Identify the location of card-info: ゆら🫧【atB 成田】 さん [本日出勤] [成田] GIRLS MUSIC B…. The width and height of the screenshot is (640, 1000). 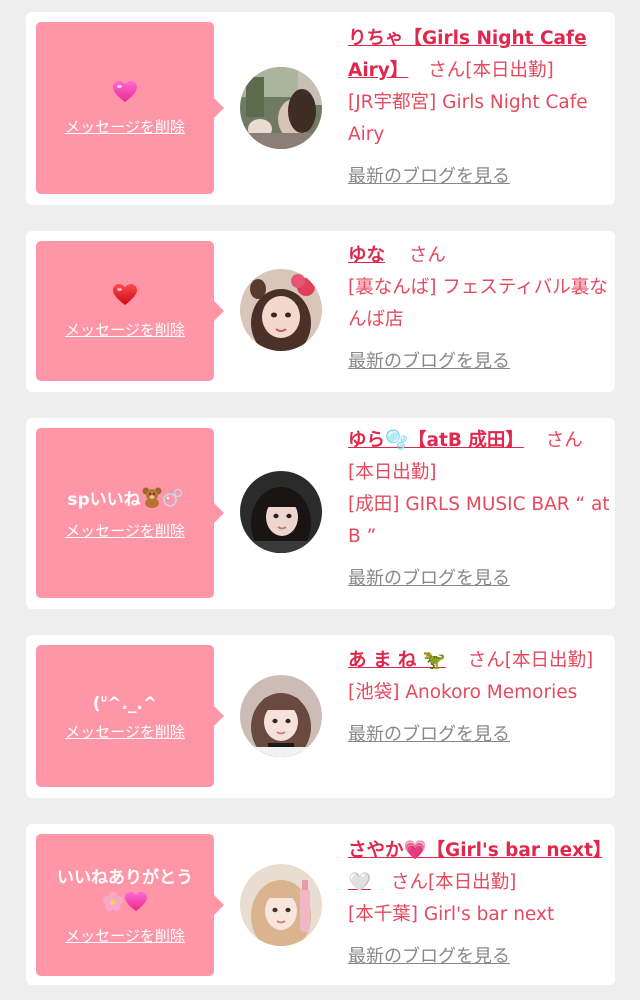
(479, 510).